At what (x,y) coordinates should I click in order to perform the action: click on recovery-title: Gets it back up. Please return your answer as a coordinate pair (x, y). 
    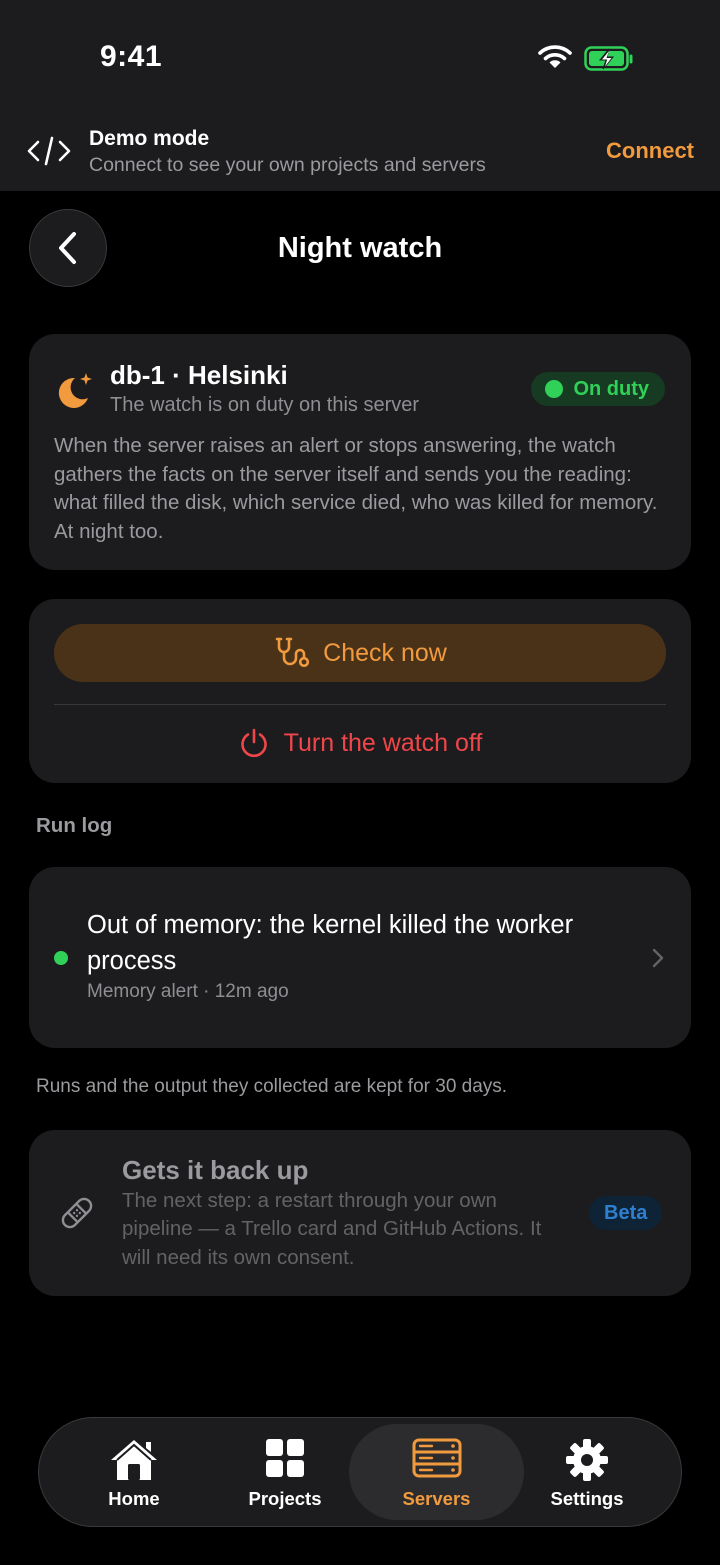
    Looking at the image, I should click on (215, 1170).